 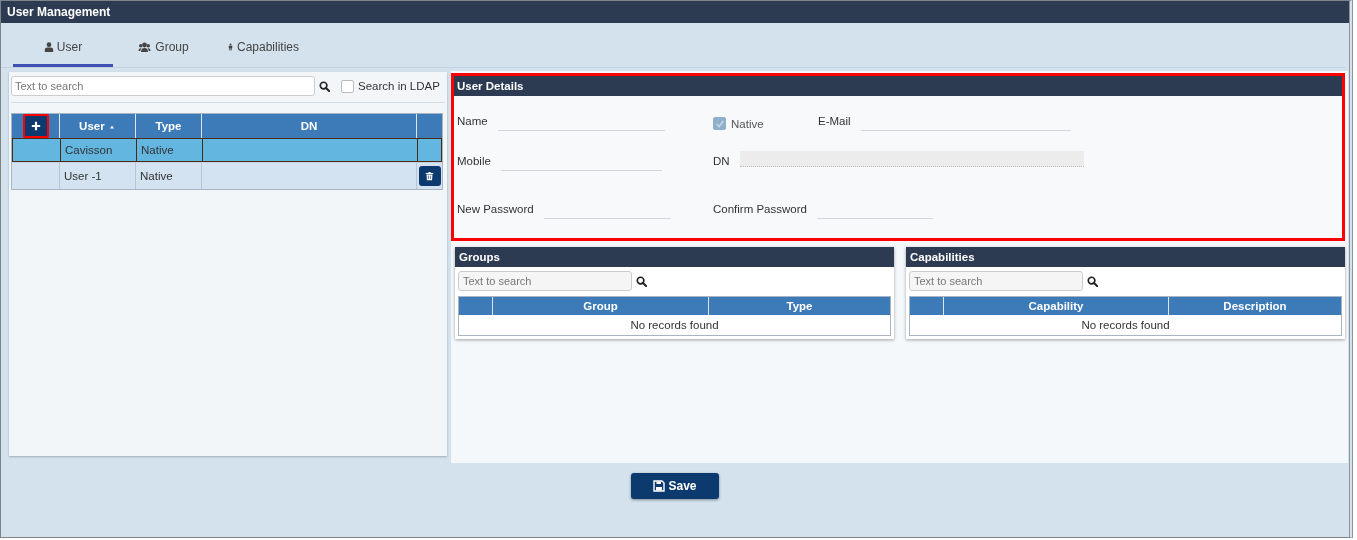 I want to click on sort-caret-icon, so click(x=111, y=127).